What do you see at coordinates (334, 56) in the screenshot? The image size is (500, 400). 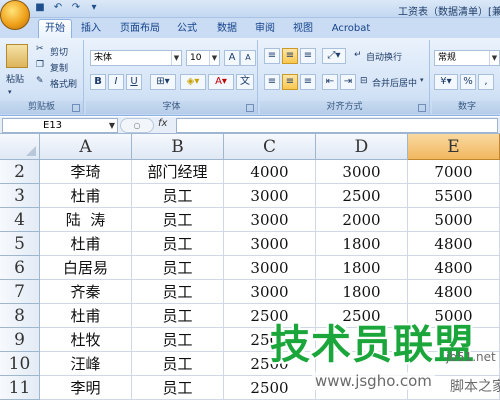 I see `orientation-icon: ⤢▾` at bounding box center [334, 56].